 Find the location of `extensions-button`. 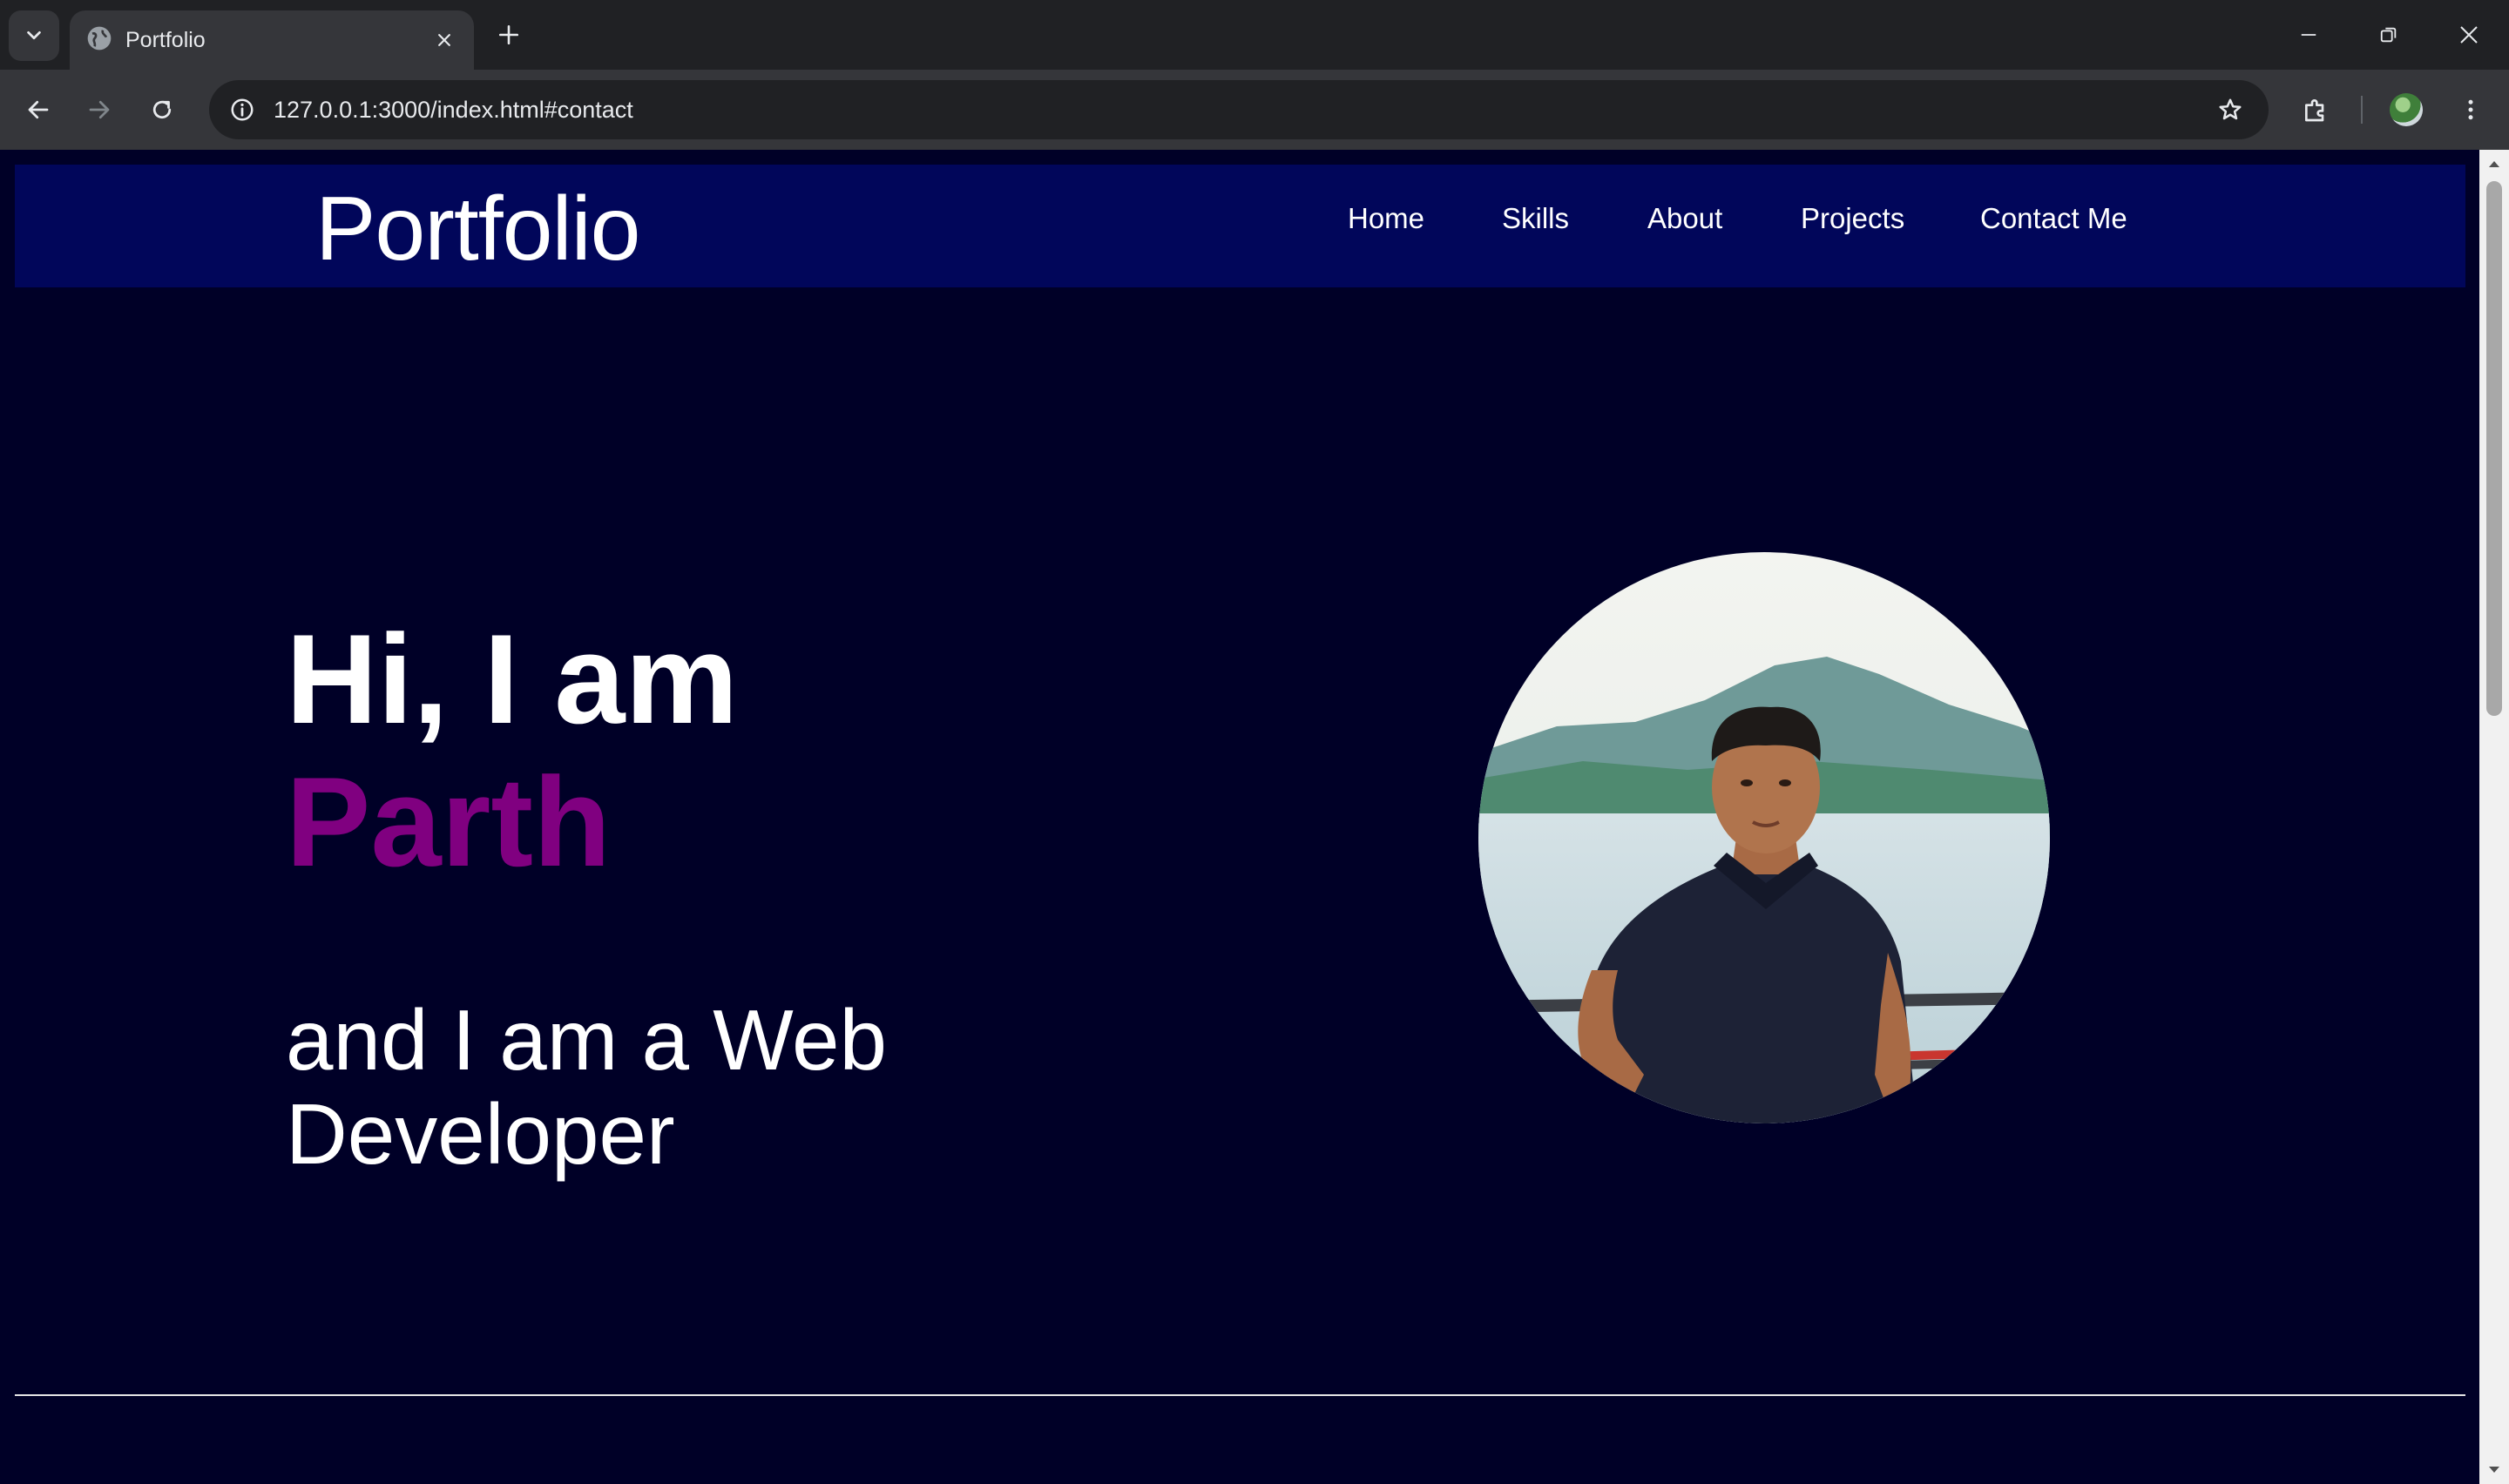

extensions-button is located at coordinates (2315, 109).